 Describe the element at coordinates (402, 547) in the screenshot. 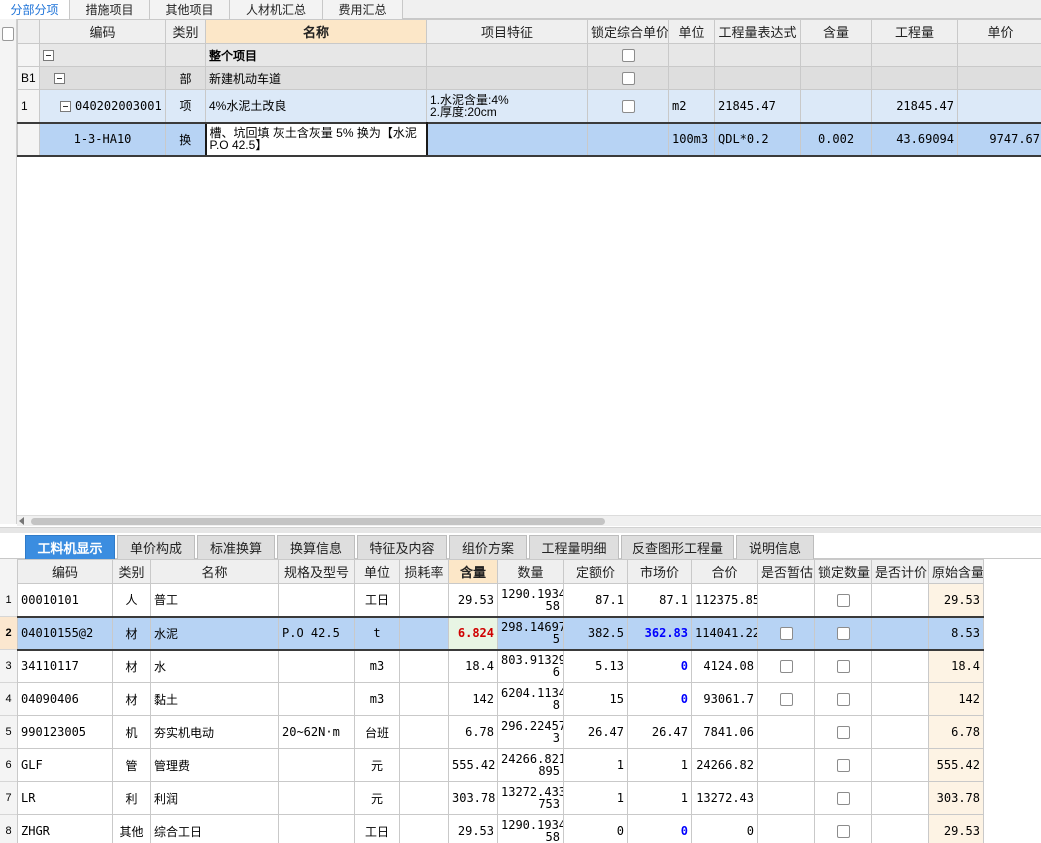

I see `tab-features: 特征及内容` at that location.